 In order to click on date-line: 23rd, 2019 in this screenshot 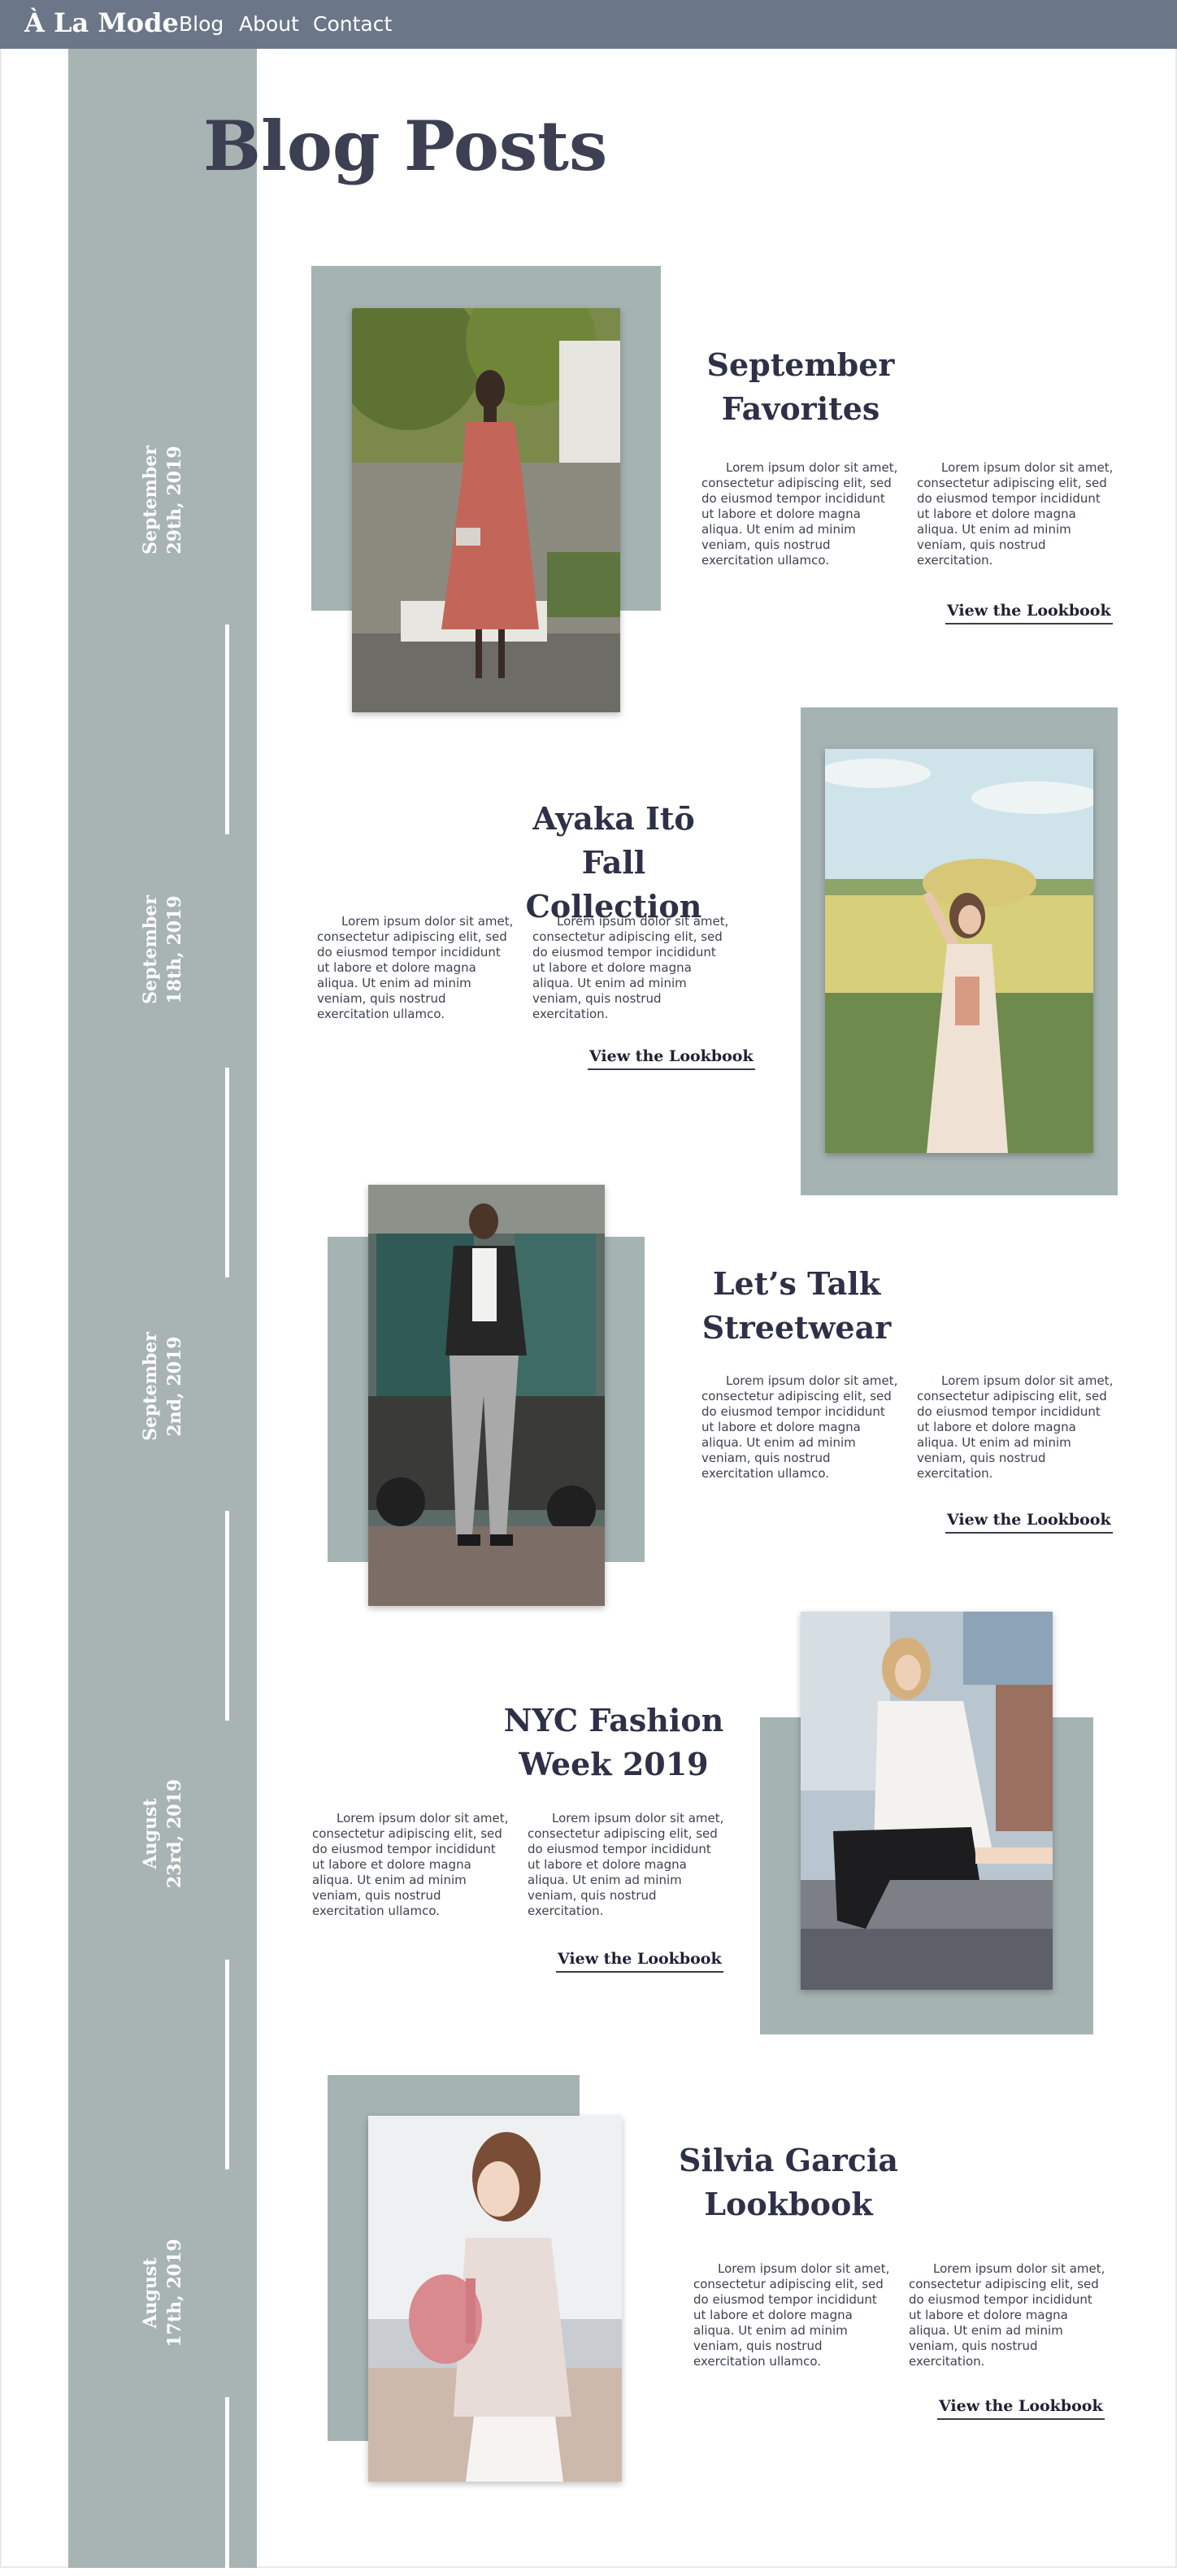, I will do `click(174, 1833)`.